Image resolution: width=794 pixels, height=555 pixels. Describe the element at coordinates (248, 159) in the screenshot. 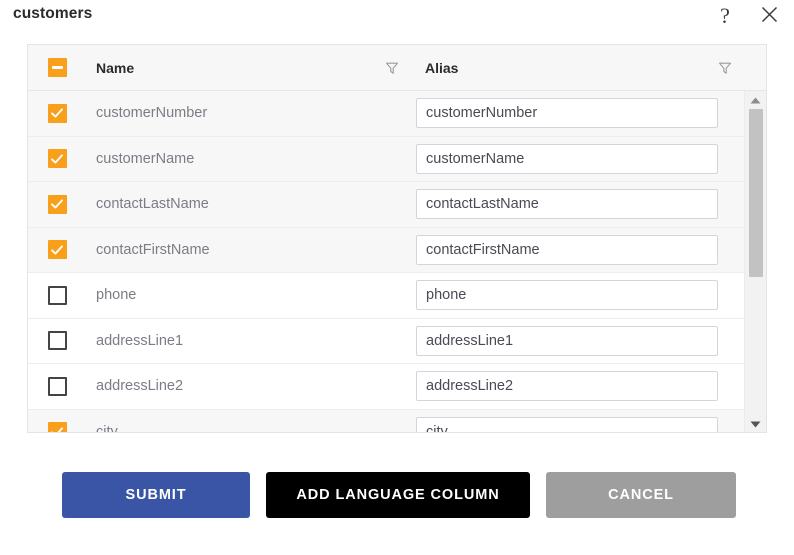

I see `row-name-cell: customerName` at that location.